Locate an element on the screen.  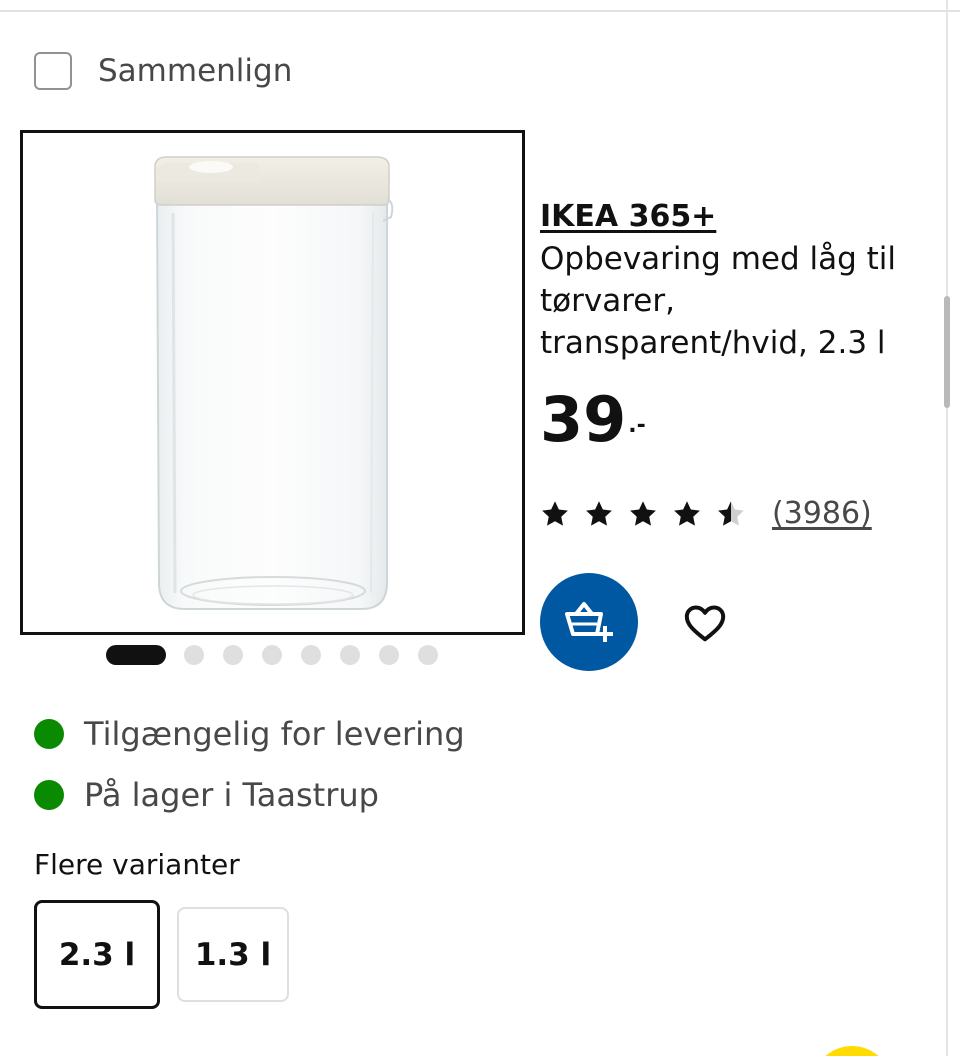
image-carousel-indicator is located at coordinates (281, 655).